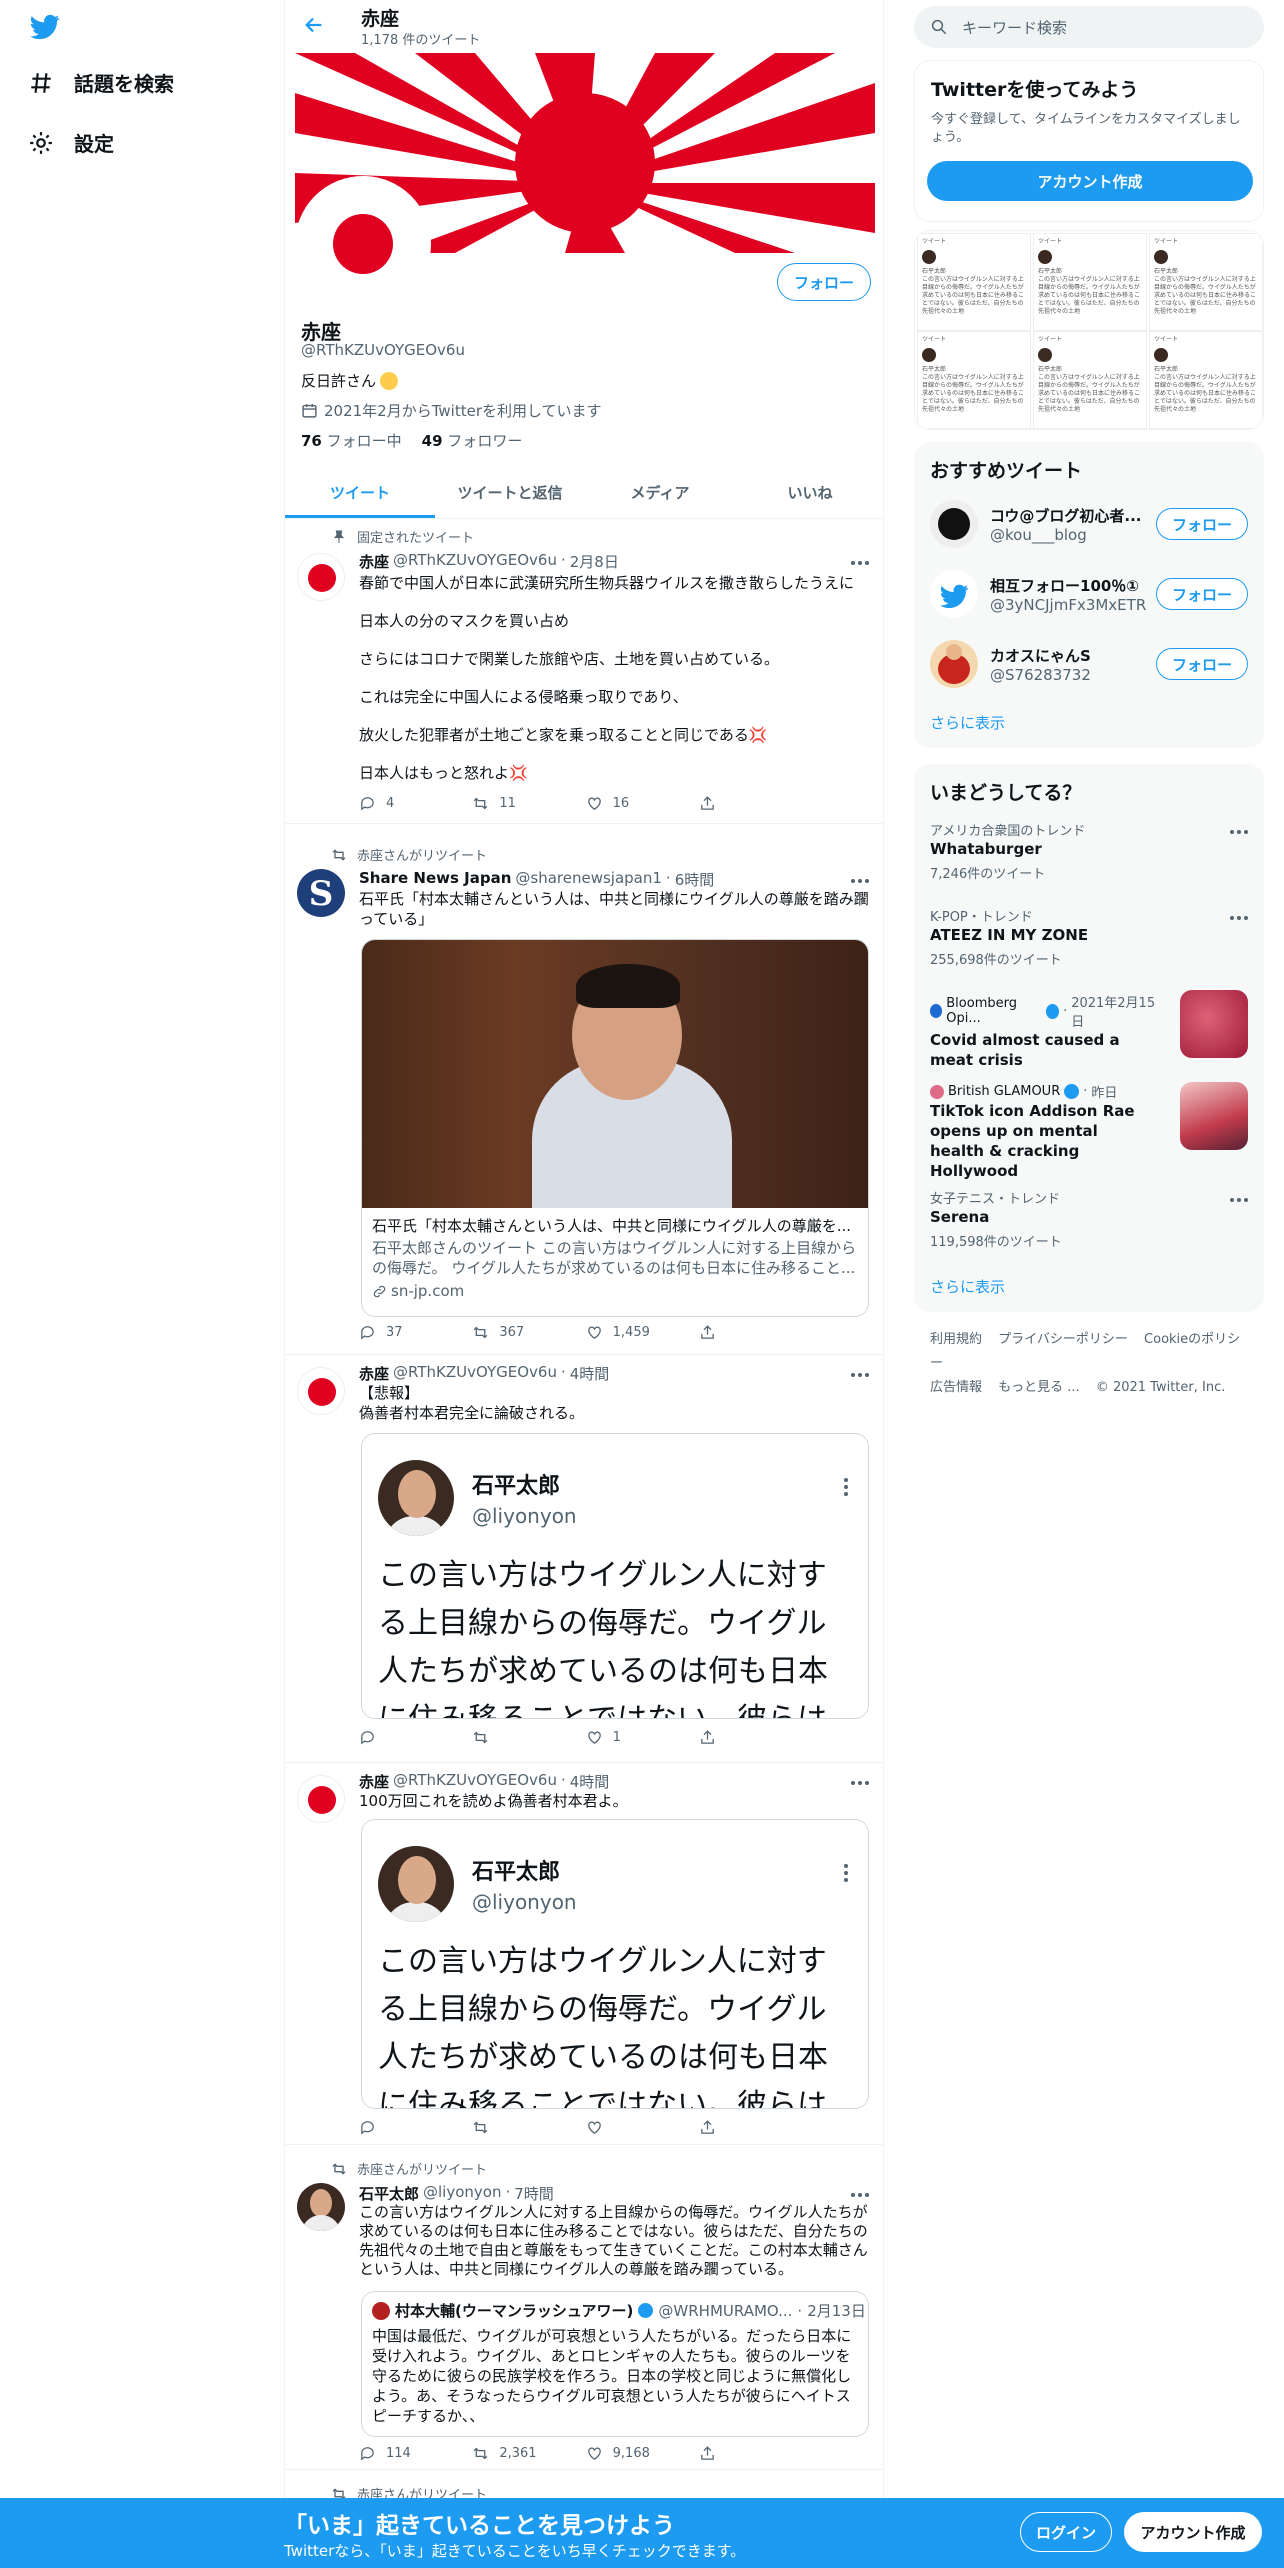  What do you see at coordinates (956, 1387) in the screenshot?
I see `footer-link: 広告情報` at bounding box center [956, 1387].